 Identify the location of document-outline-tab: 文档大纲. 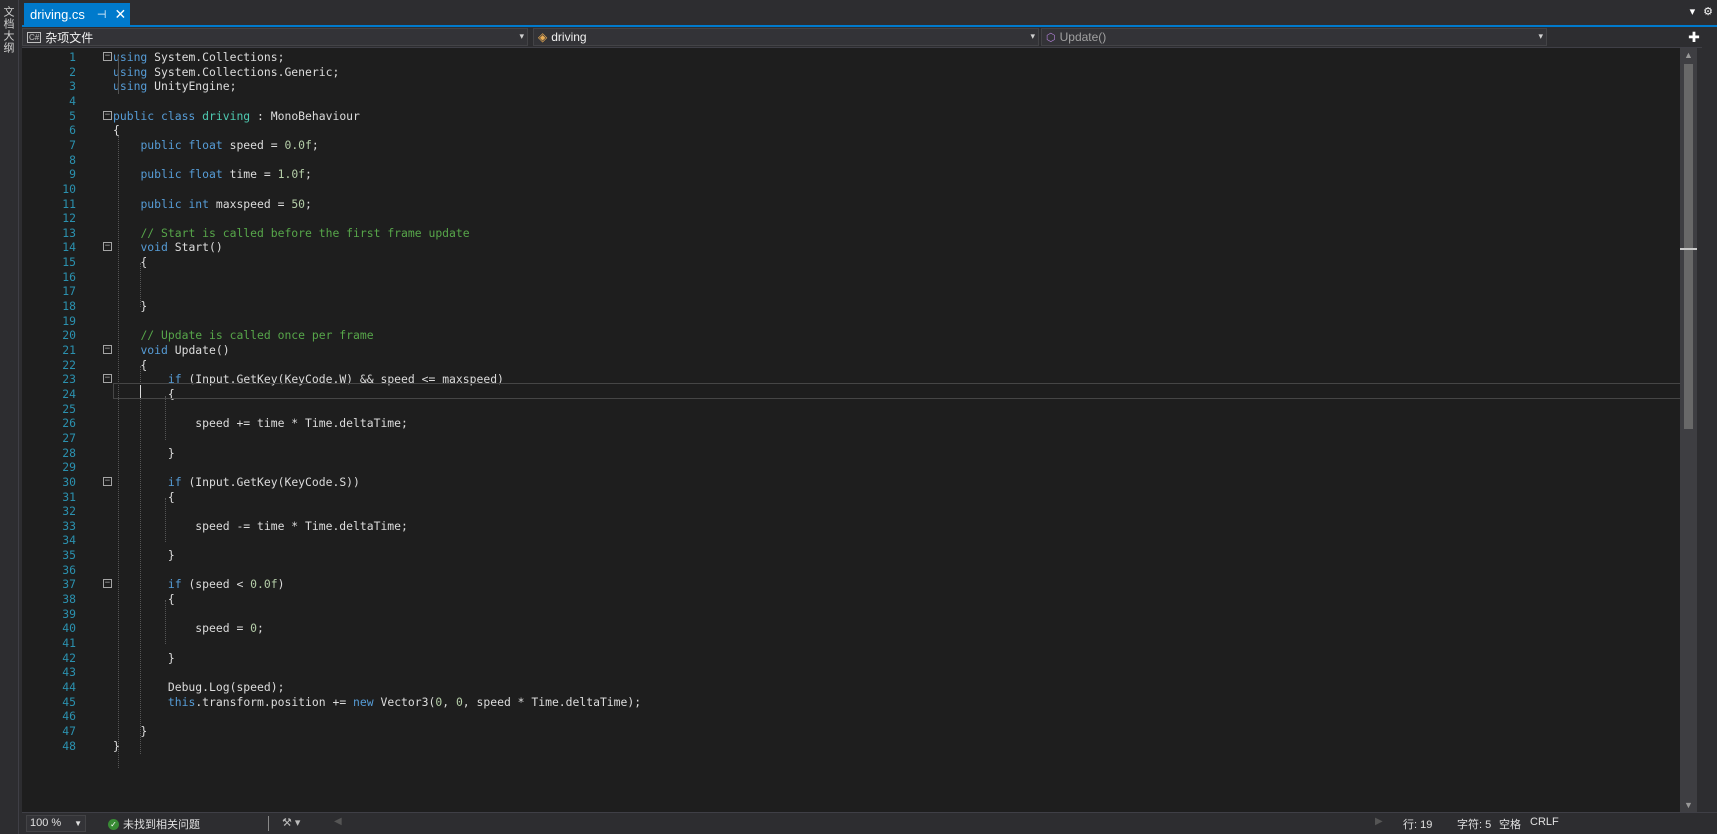
(9, 30).